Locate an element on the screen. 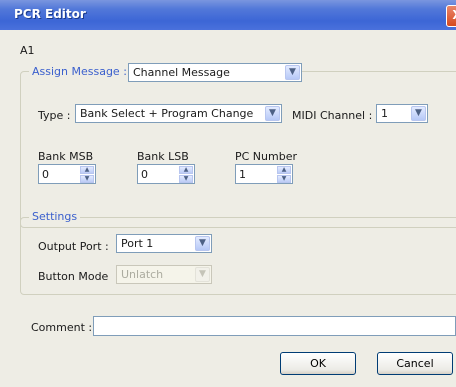 The width and height of the screenshot is (456, 387). bank-lsb-stepper: 0 ▲ ▼ is located at coordinates (166, 174).